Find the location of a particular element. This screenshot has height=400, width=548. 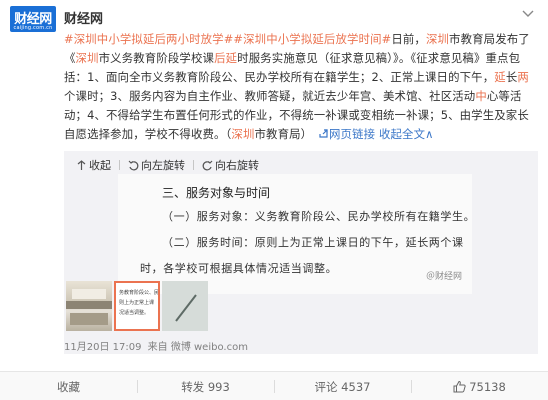

image-text-line: 时，各学校可根据具体情况适当调整。 is located at coordinates (239, 268).